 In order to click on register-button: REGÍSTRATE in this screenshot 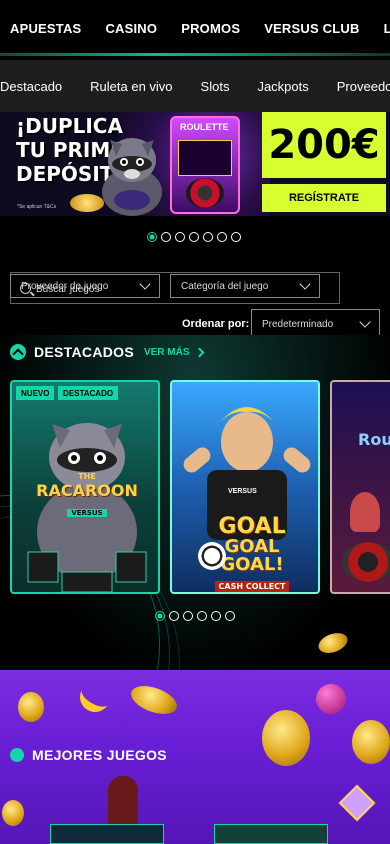, I will do `click(324, 198)`.